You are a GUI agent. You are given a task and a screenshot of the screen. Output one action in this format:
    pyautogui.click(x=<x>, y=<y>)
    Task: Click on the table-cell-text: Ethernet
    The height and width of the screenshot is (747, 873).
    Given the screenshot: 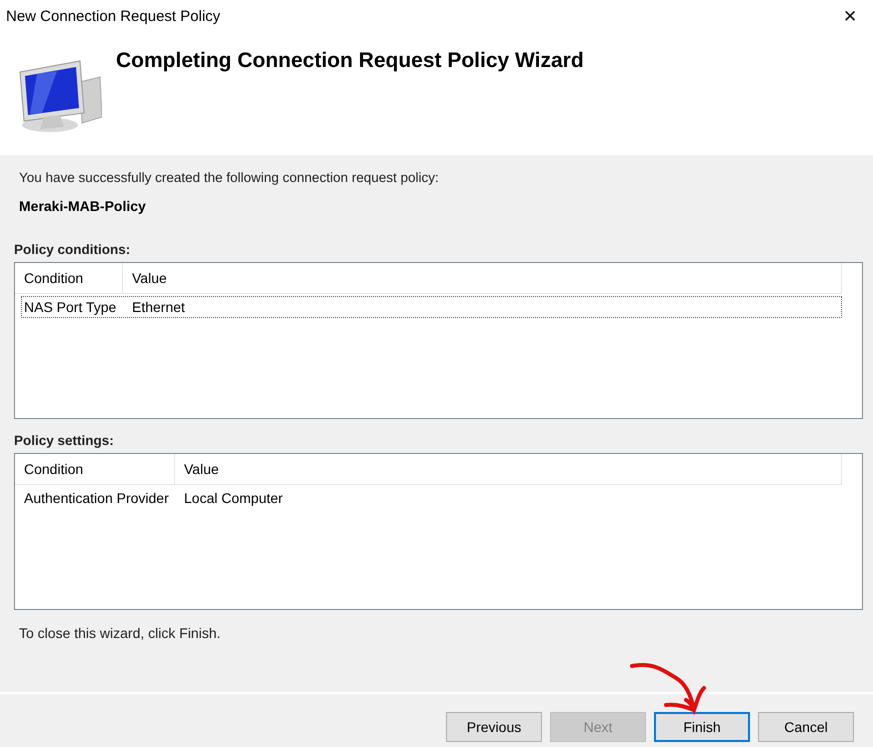 What is the action you would take?
    pyautogui.click(x=158, y=307)
    